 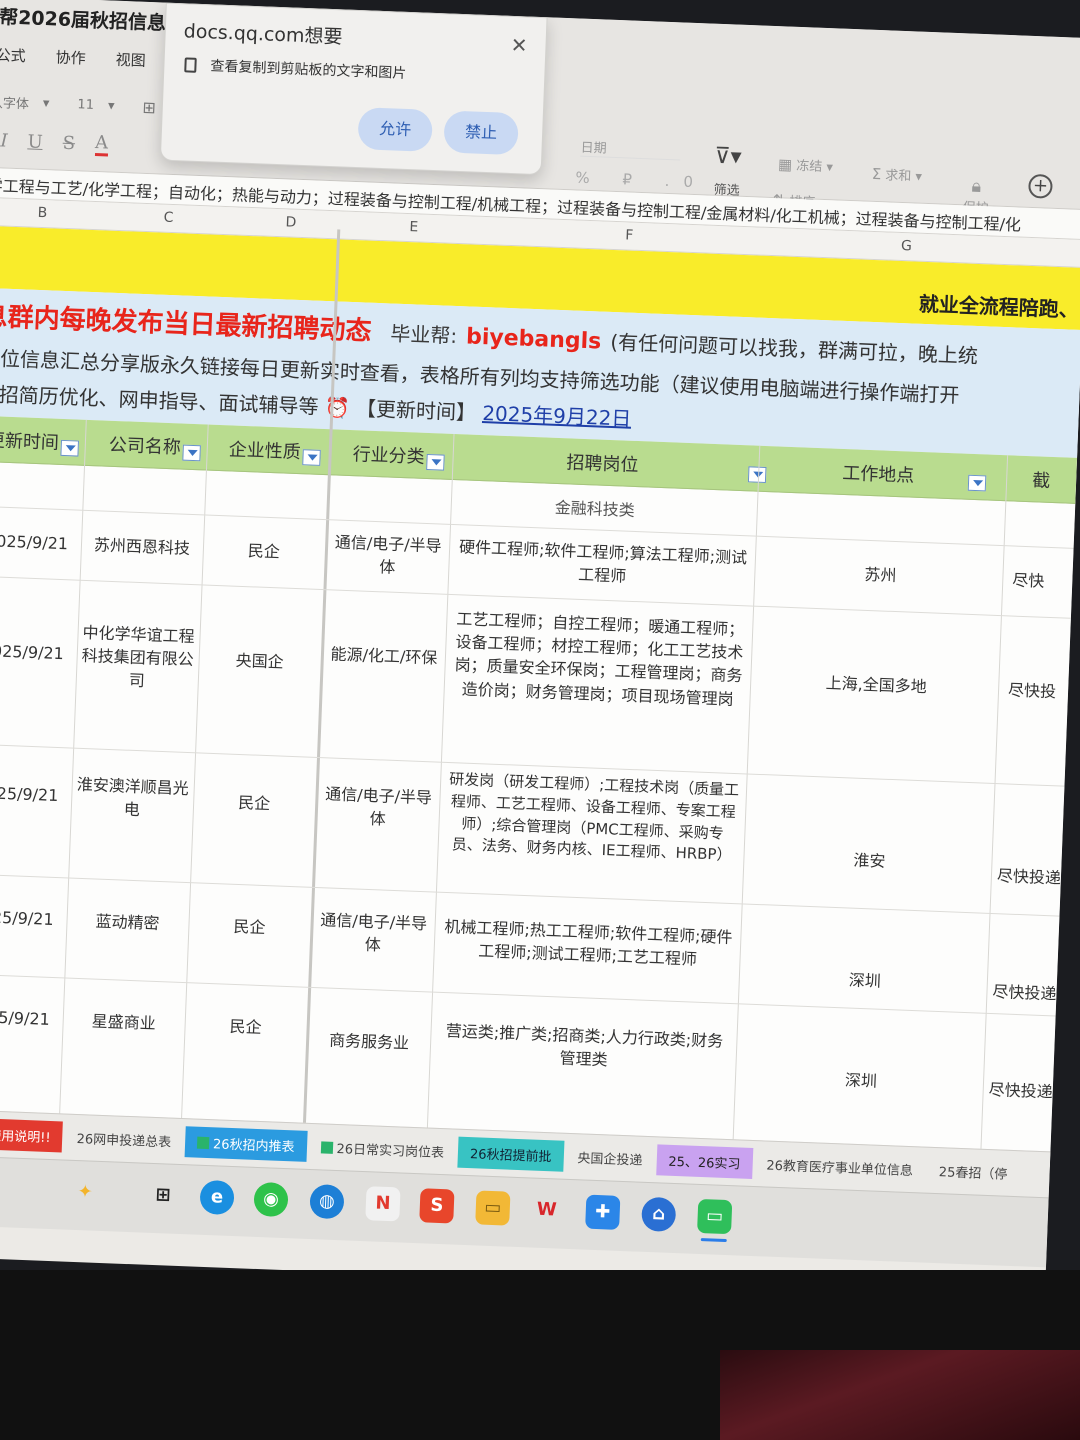 What do you see at coordinates (896, 174) in the screenshot?
I see `sum-button: Σ 求和 ▾` at bounding box center [896, 174].